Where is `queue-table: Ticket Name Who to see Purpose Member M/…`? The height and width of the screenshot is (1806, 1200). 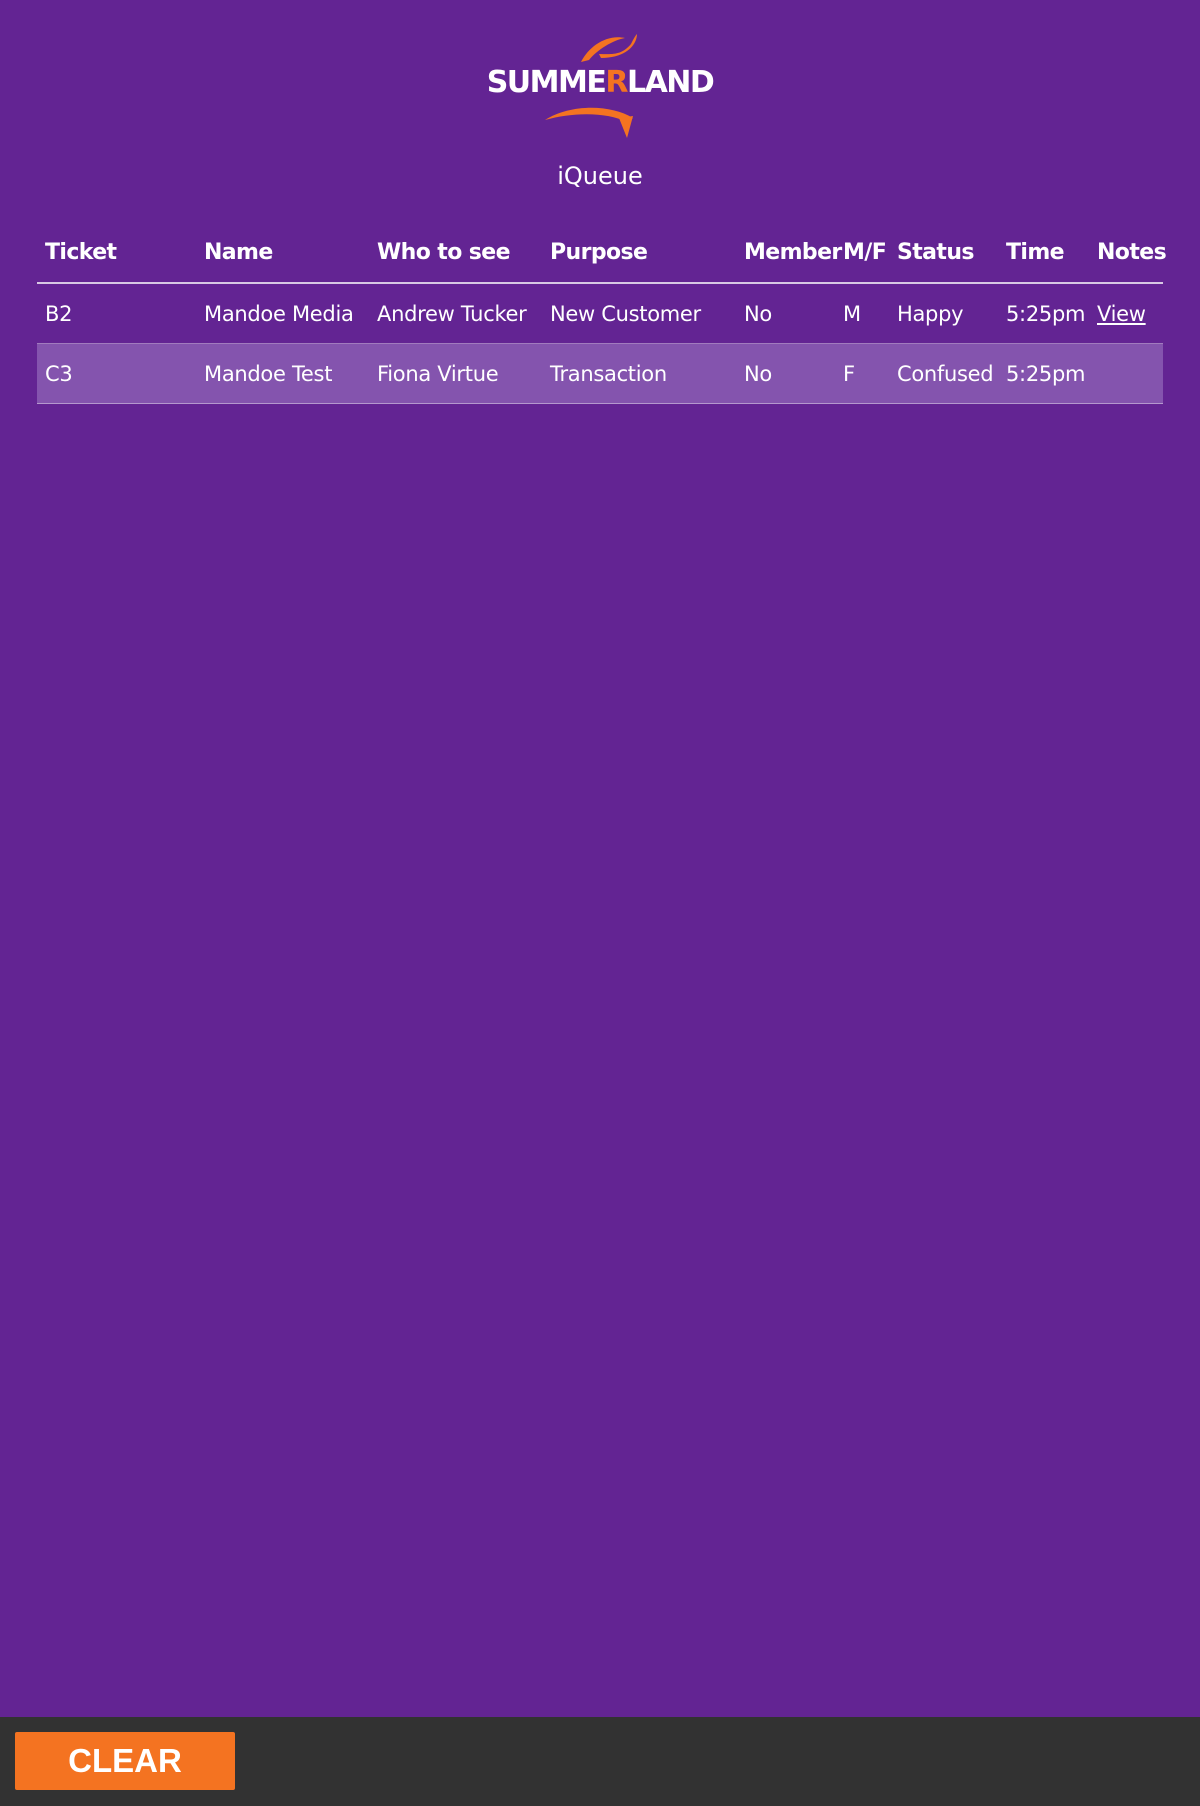
queue-table: Ticket Name Who to see Purpose Member M/… is located at coordinates (602, 313).